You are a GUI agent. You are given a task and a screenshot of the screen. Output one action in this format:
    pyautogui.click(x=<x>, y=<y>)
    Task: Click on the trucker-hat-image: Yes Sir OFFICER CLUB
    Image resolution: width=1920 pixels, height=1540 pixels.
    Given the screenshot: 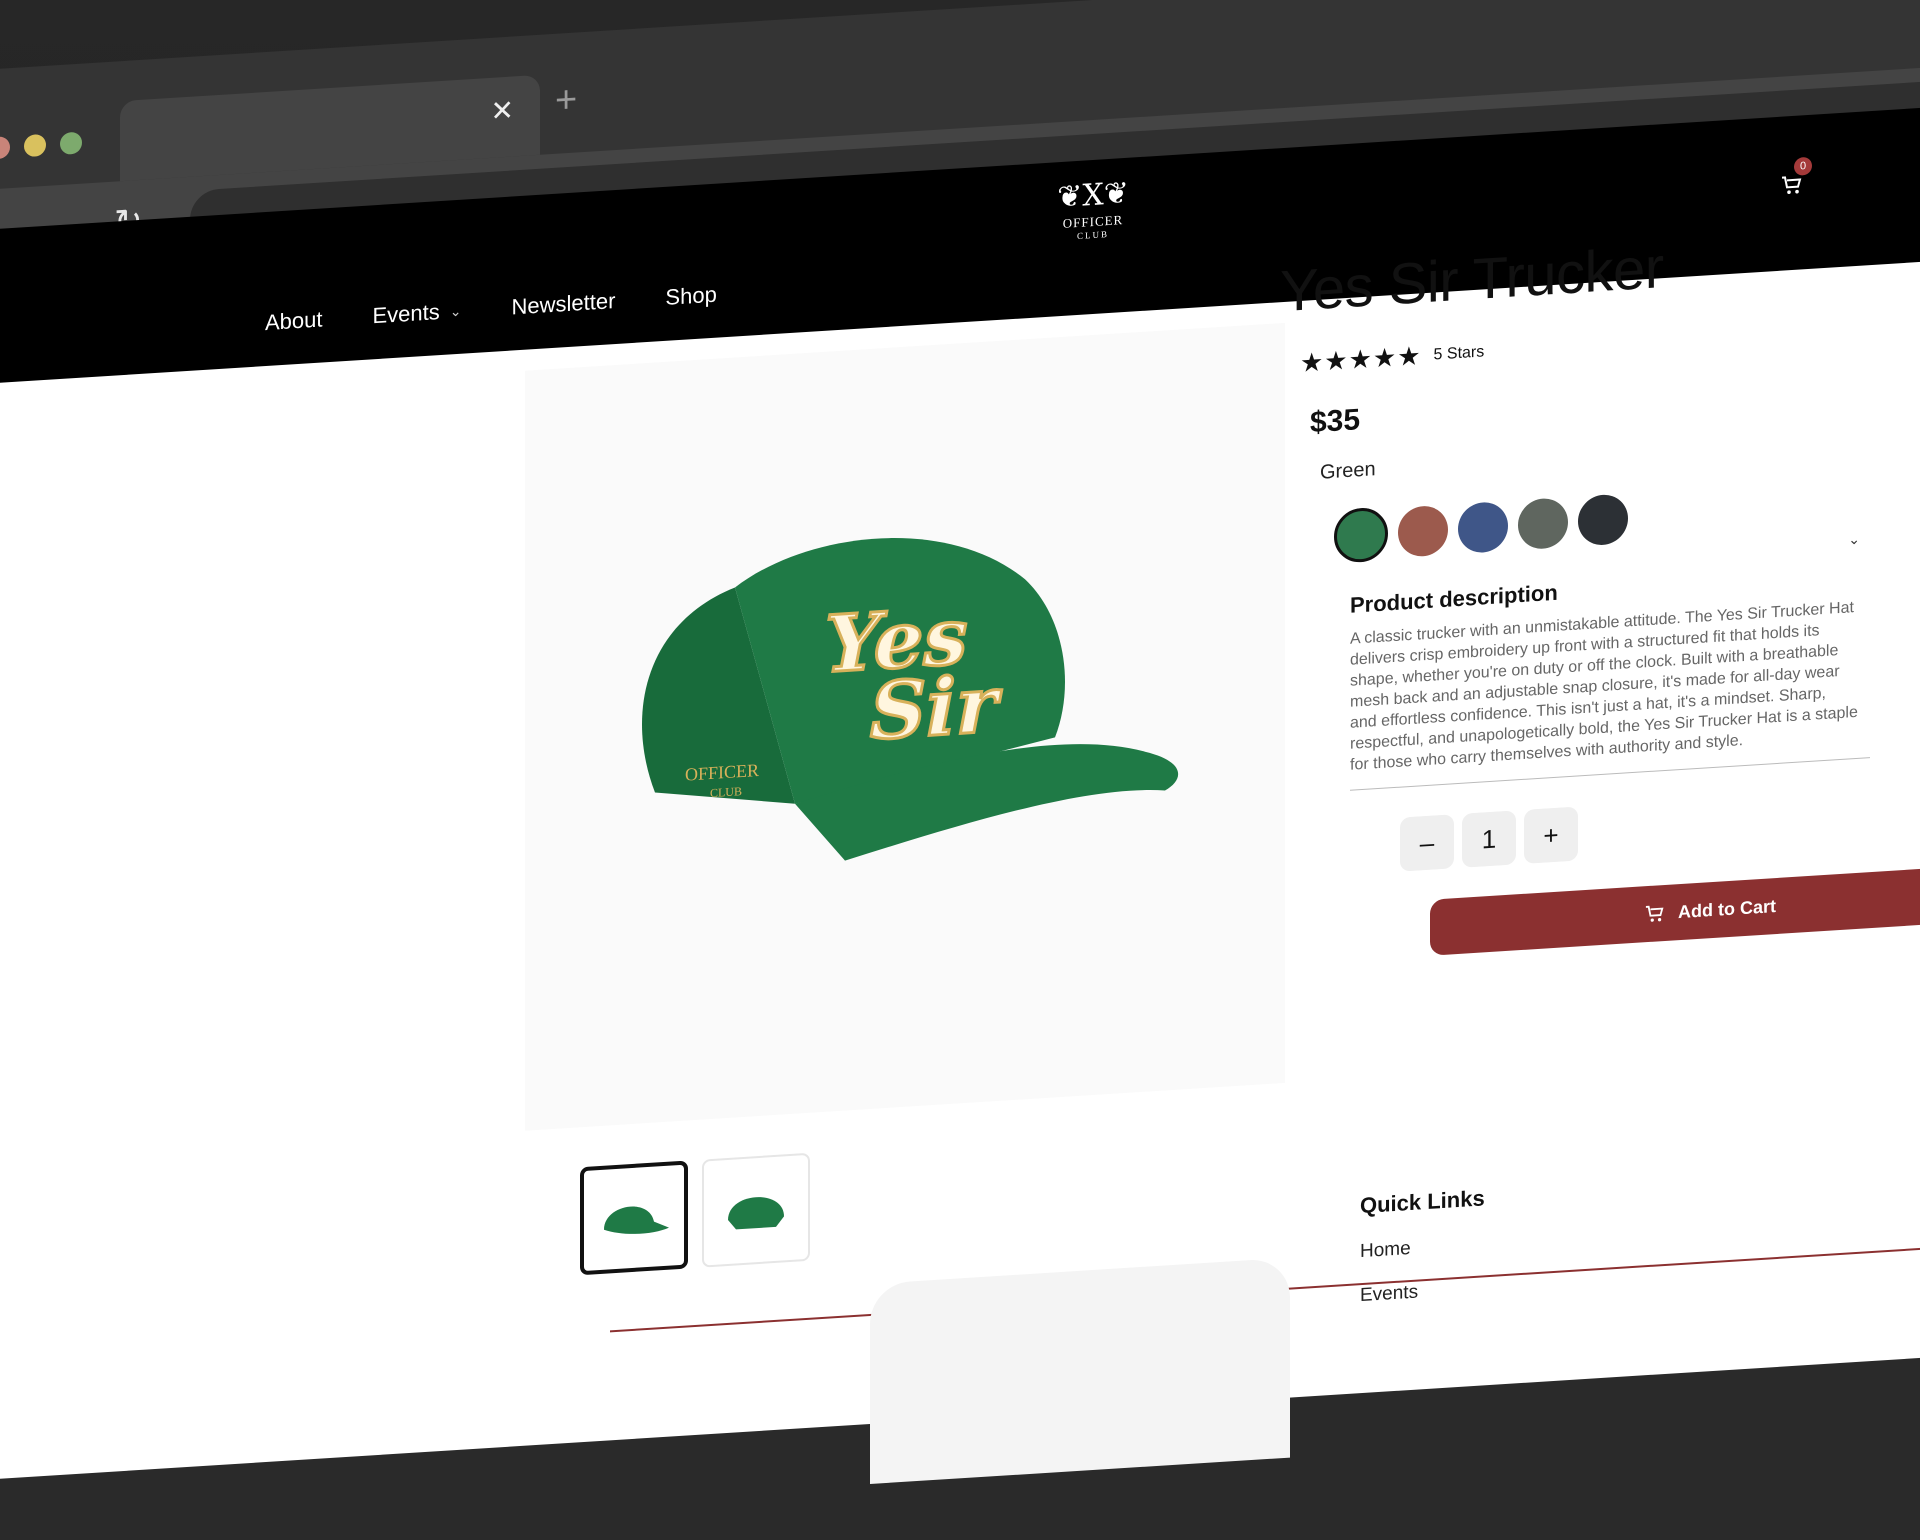 What is the action you would take?
    pyautogui.click(x=910, y=699)
    